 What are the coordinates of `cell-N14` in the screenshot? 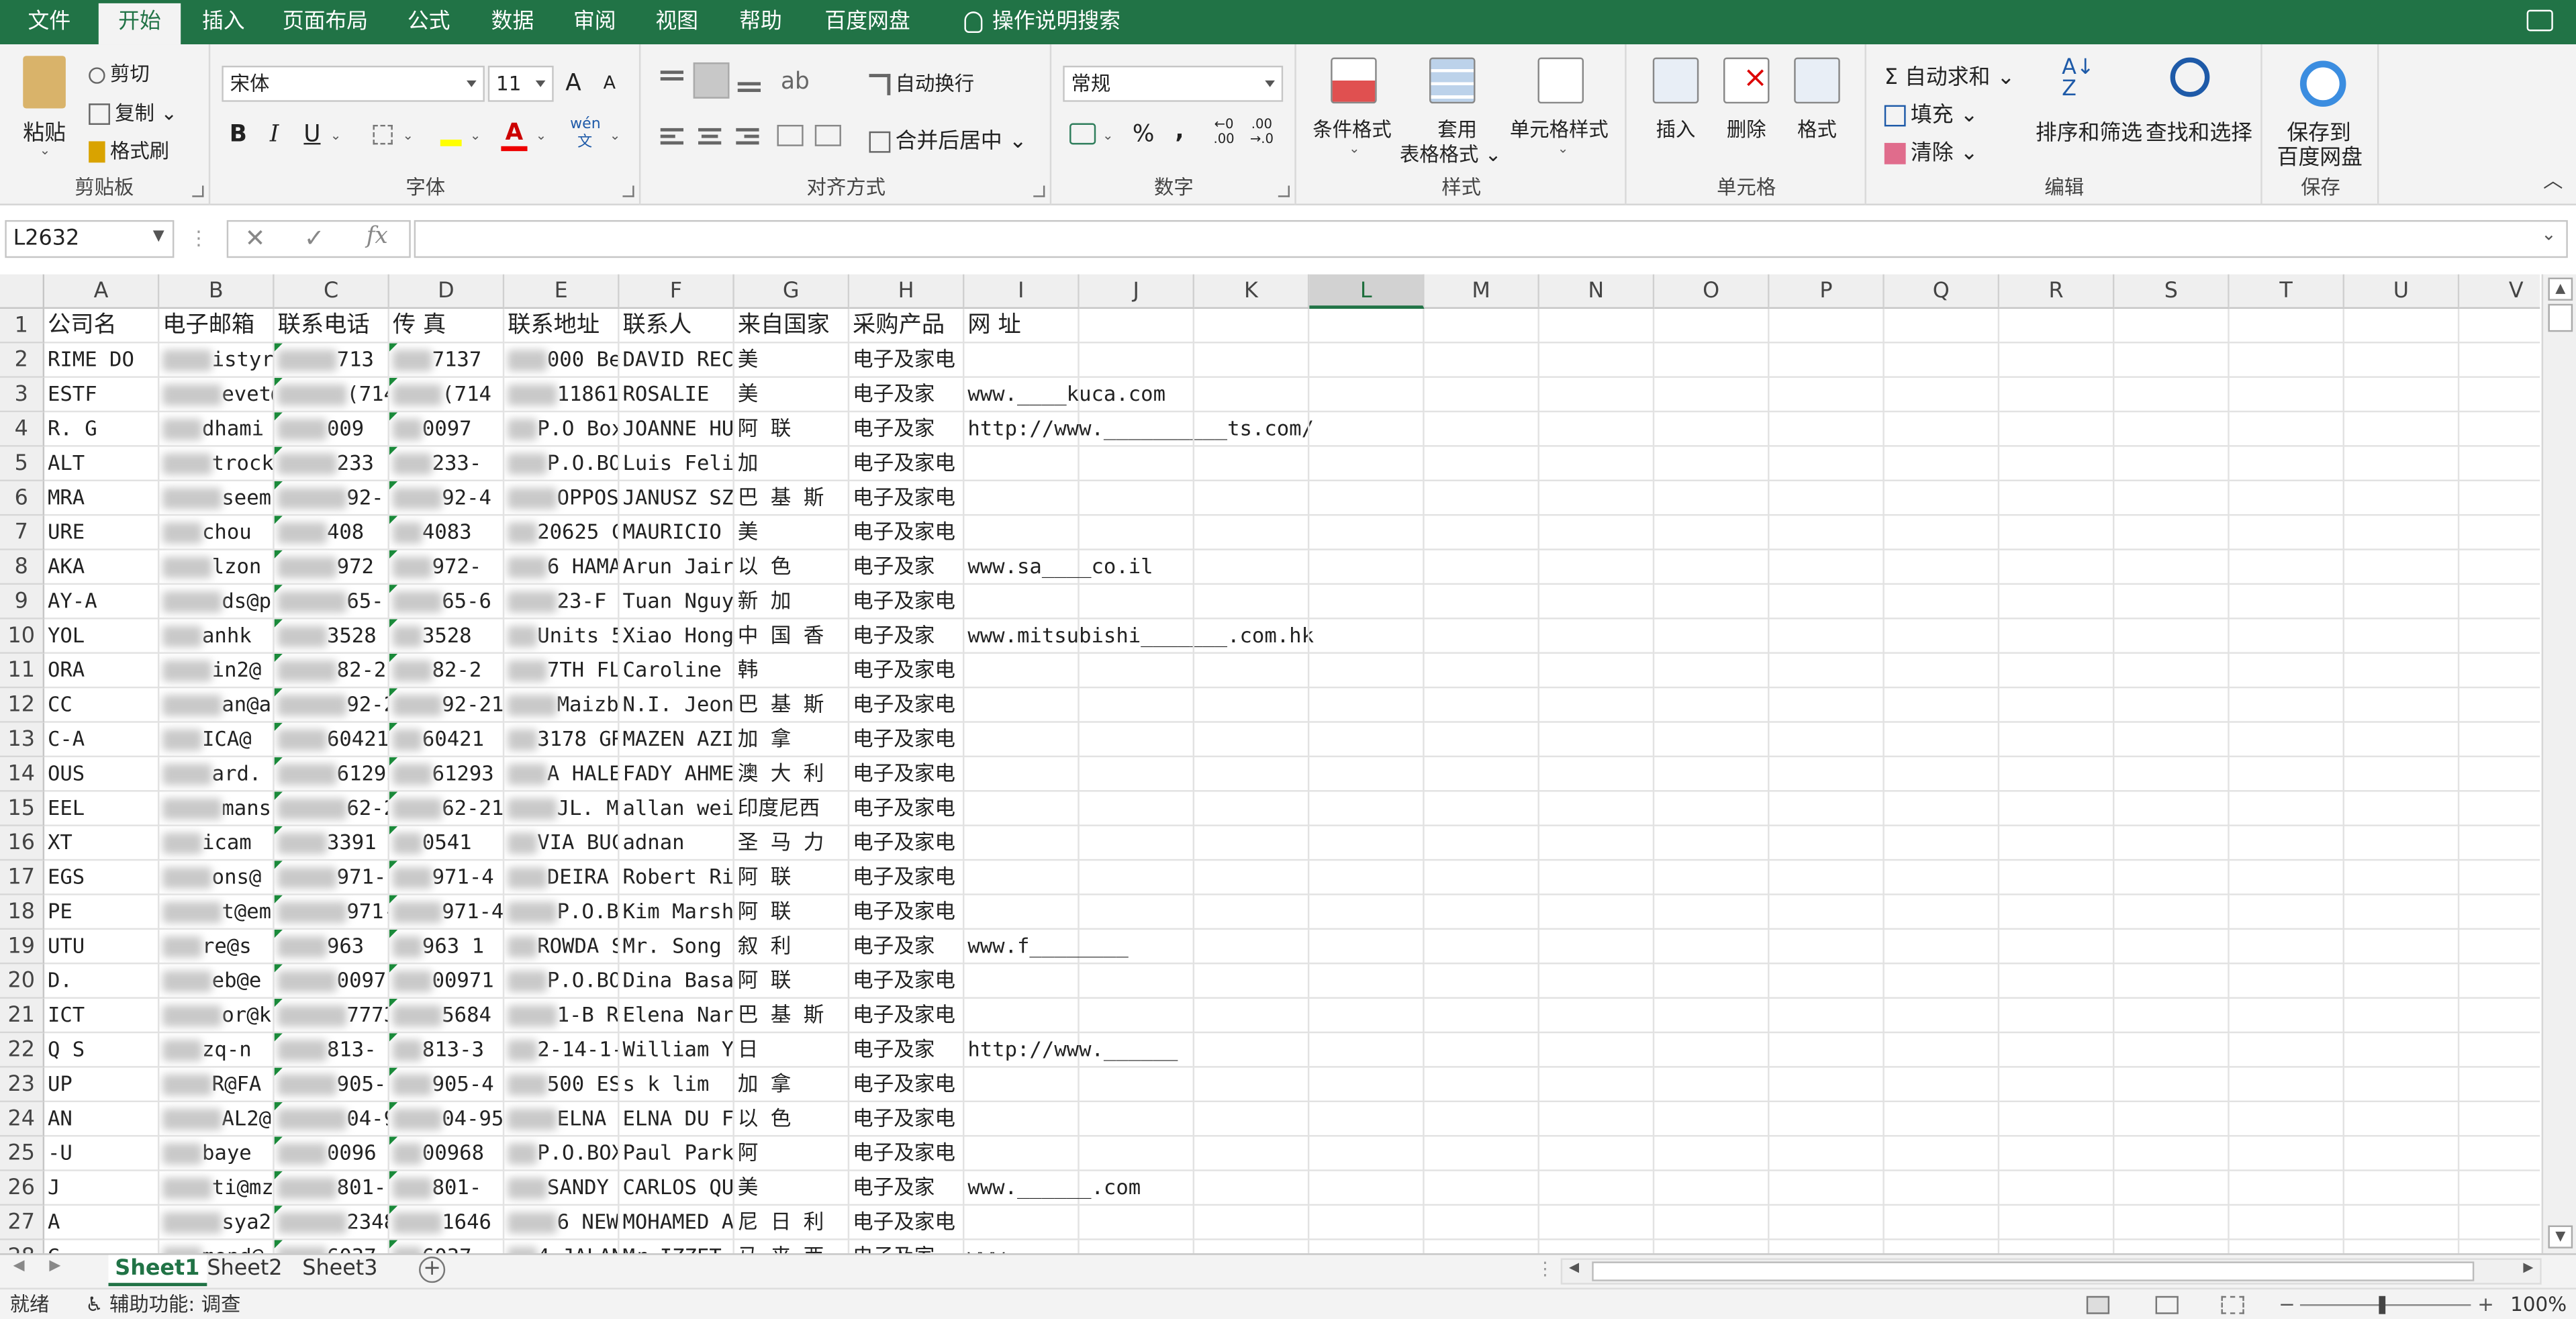 It's located at (1597, 774).